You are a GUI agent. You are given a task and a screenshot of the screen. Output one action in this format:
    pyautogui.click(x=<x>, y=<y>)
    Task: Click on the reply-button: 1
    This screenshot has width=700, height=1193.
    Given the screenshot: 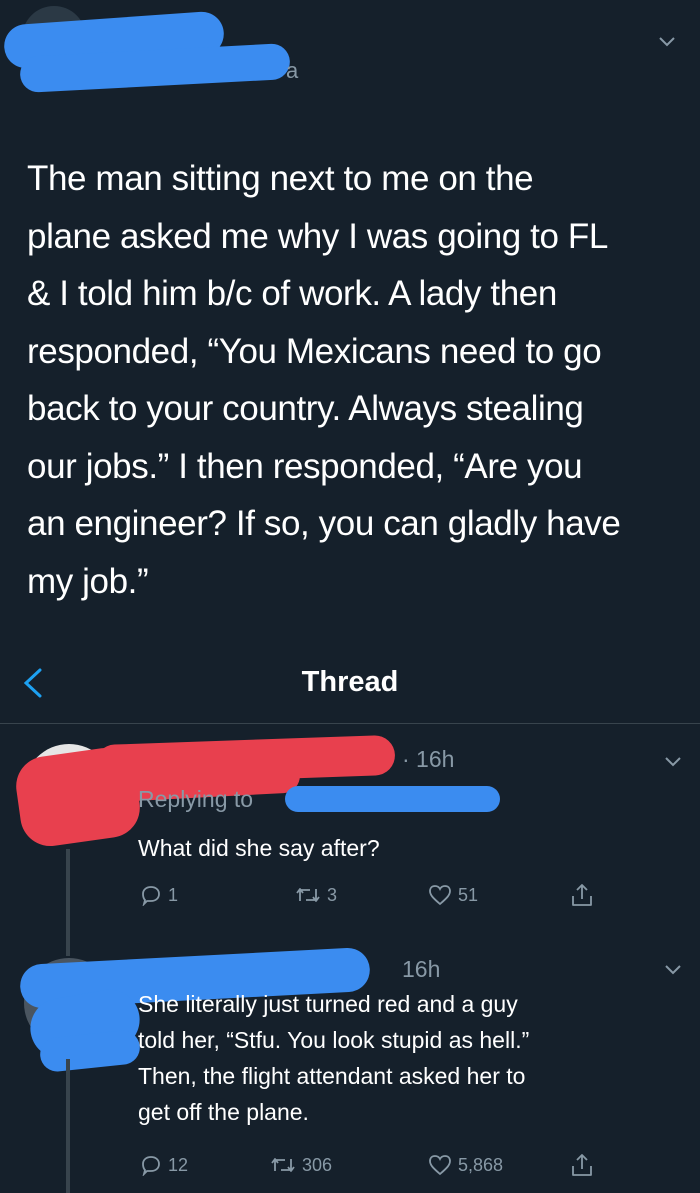 What is the action you would take?
    pyautogui.click(x=159, y=895)
    